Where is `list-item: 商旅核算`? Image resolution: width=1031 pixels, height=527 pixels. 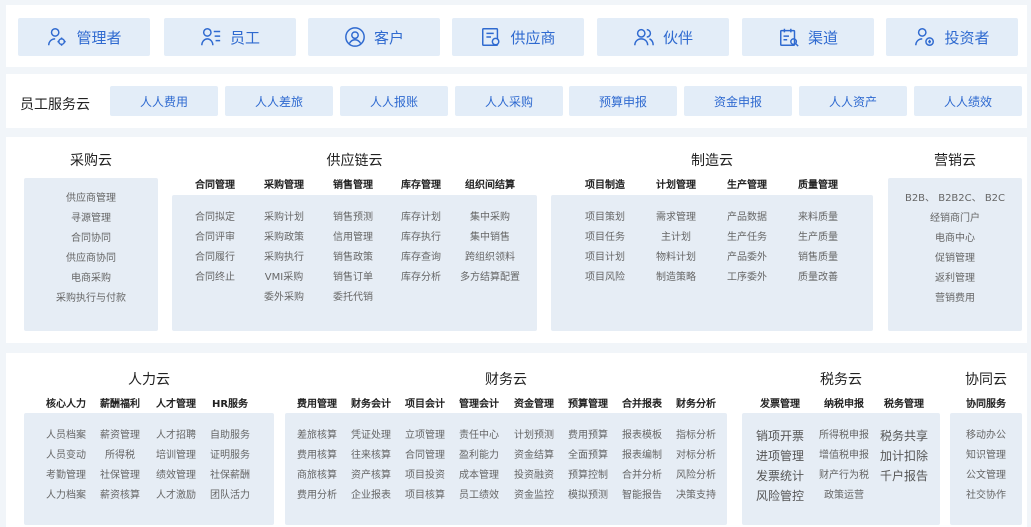 list-item: 商旅核算 is located at coordinates (317, 476).